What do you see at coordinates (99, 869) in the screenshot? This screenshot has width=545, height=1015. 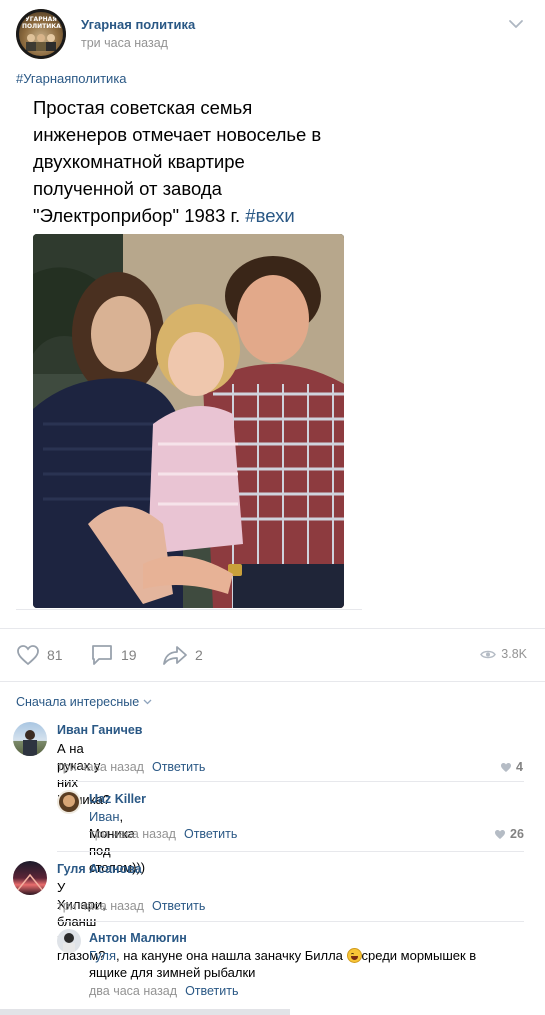 I see `comment-author: Гуля Асанова` at bounding box center [99, 869].